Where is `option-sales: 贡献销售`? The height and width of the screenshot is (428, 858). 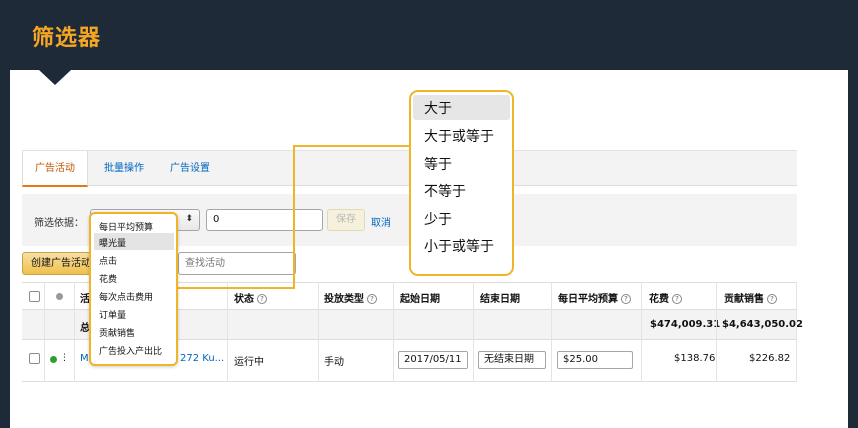 option-sales: 贡献销售 is located at coordinates (117, 332).